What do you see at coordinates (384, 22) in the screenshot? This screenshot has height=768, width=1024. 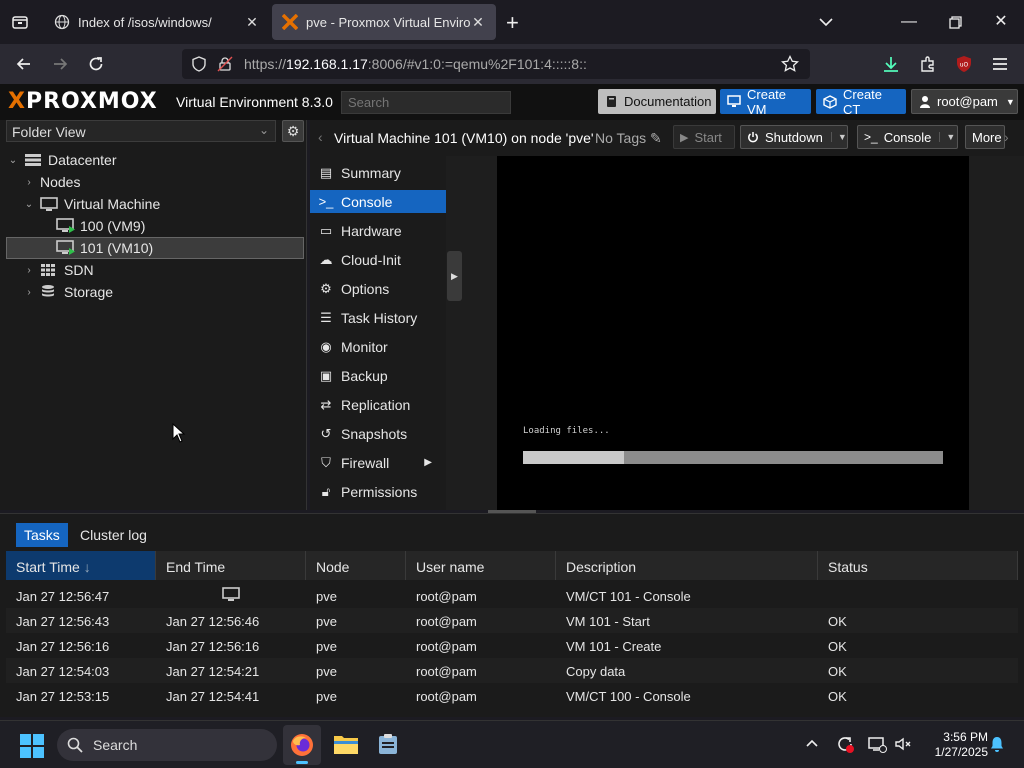 I see `browser-tab-proxmox: pve - Proxmox Virtual Environme ✕` at bounding box center [384, 22].